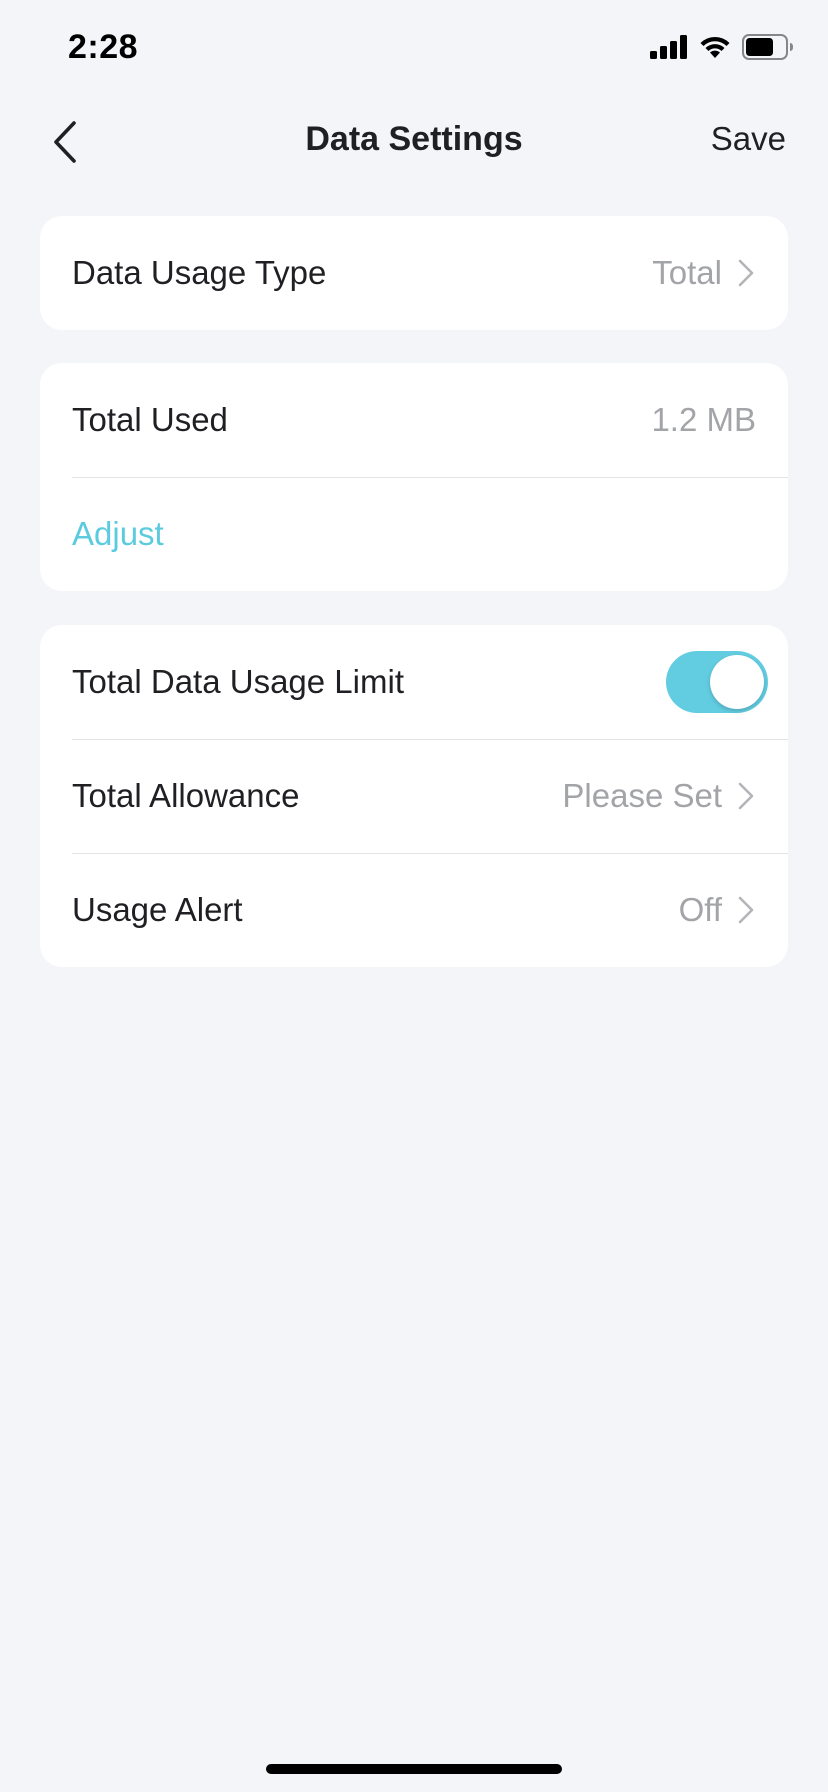 Image resolution: width=828 pixels, height=1792 pixels. I want to click on save-button: Save, so click(748, 139).